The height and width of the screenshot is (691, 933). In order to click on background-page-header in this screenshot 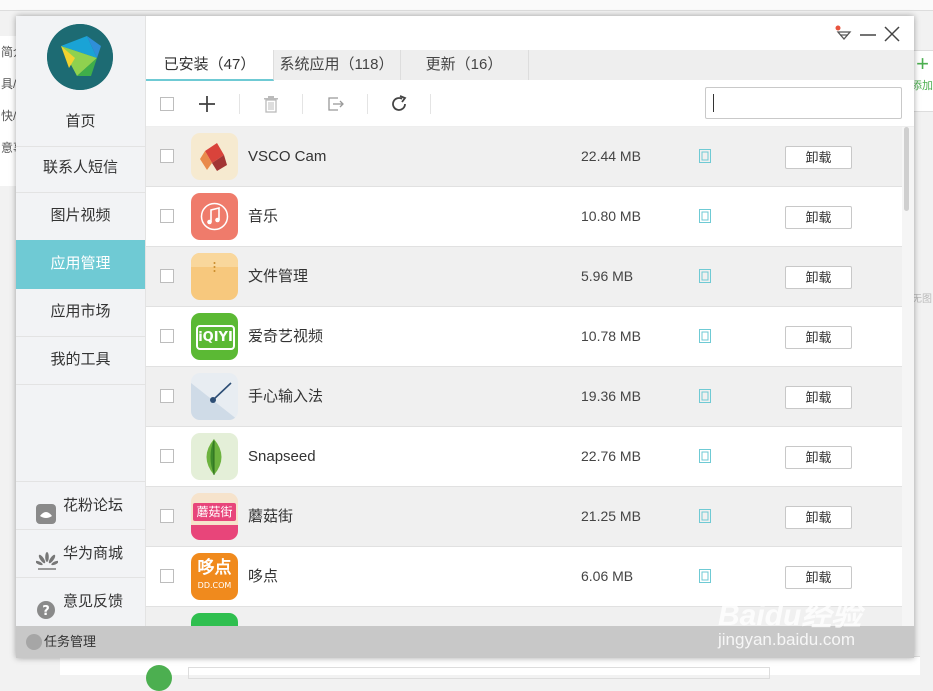, I will do `click(466, 5)`.